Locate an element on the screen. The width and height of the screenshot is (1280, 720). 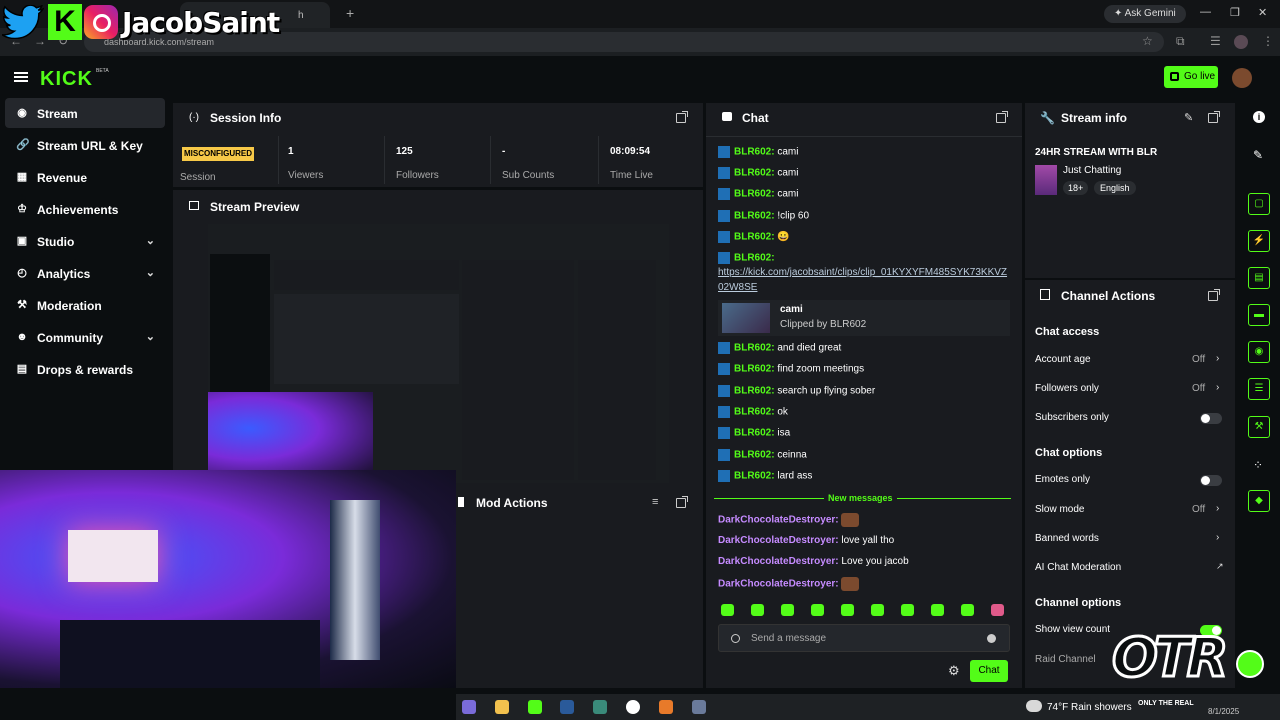
document-icon: ▤ is located at coordinates (1259, 278).